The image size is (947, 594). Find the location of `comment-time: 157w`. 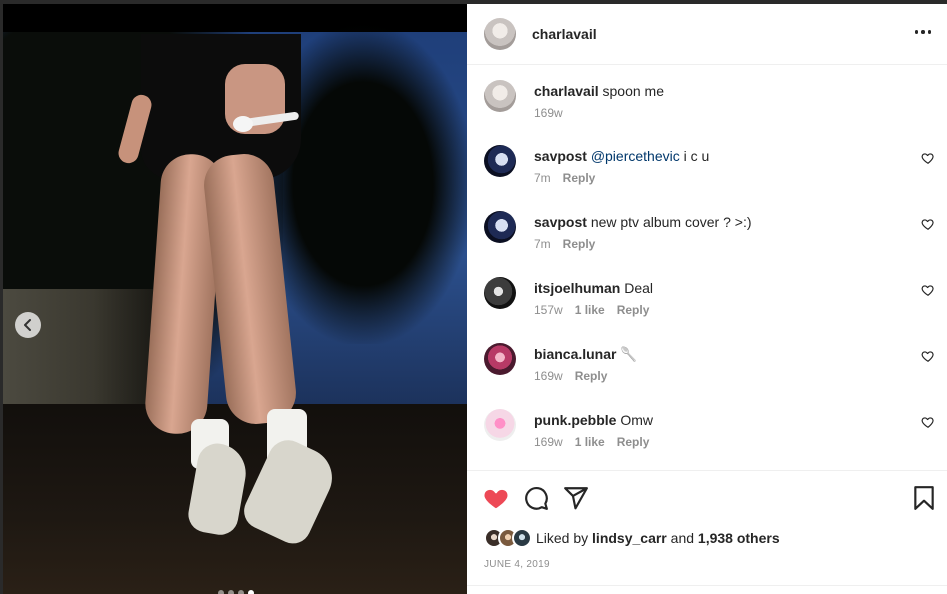

comment-time: 157w is located at coordinates (548, 310).